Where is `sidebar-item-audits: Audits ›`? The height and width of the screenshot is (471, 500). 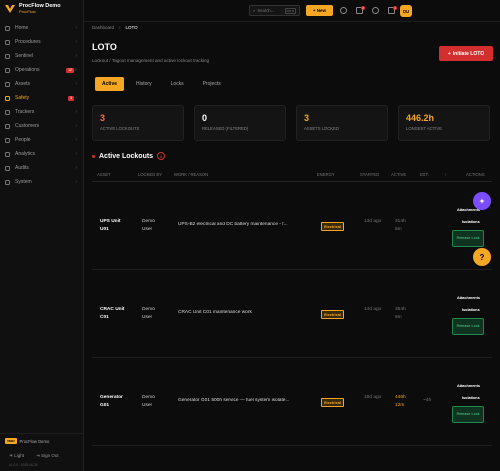
sidebar-item-audits: Audits › is located at coordinates (41, 168).